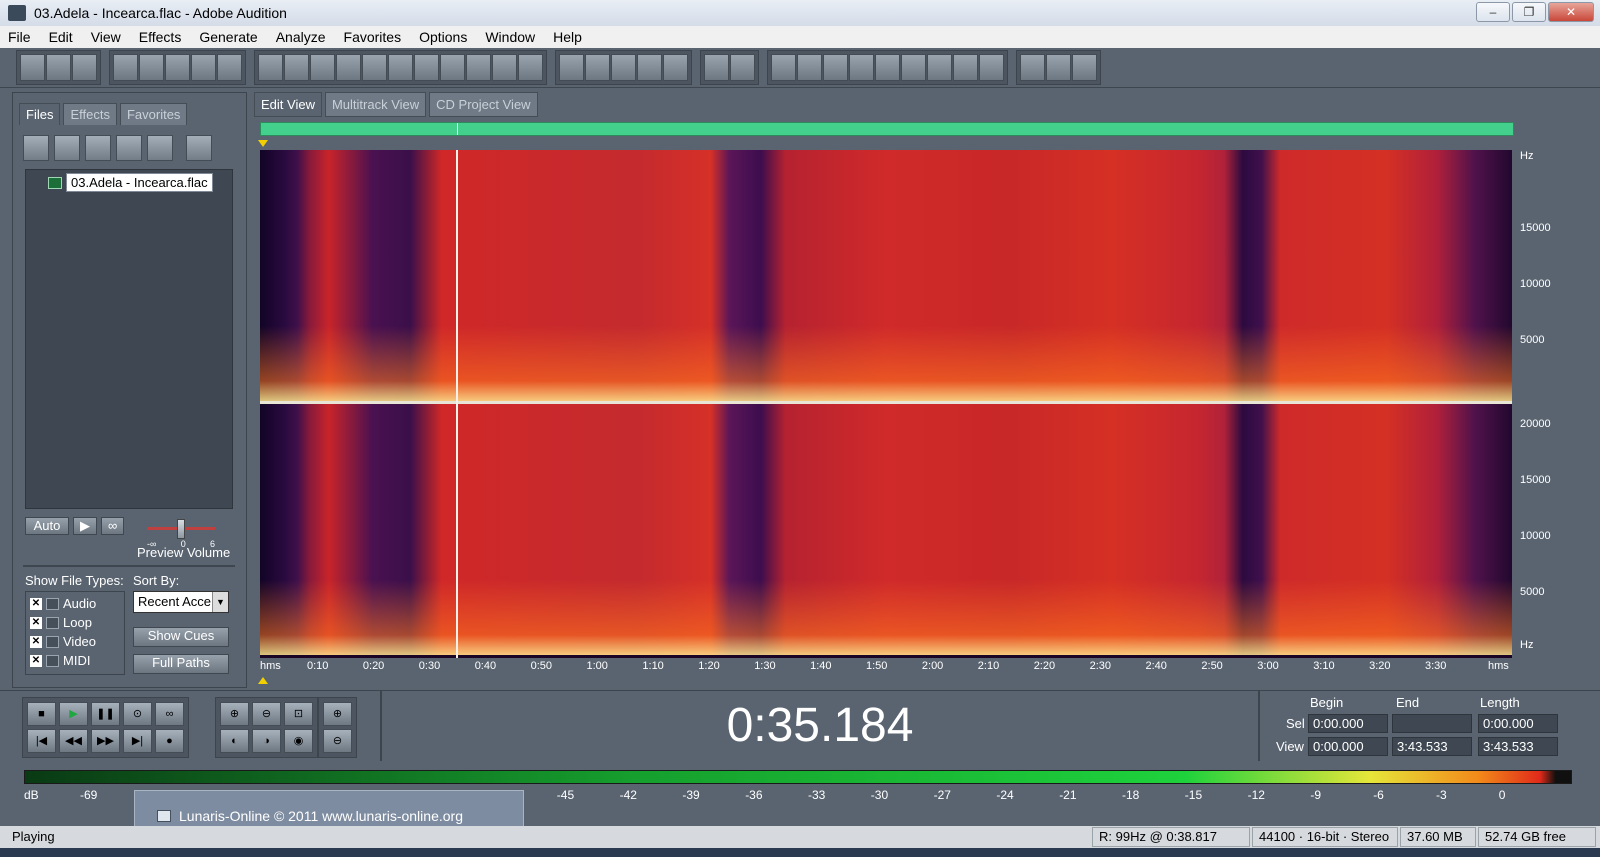 The height and width of the screenshot is (857, 1600). I want to click on view-length-field: 3:43.533, so click(1518, 746).